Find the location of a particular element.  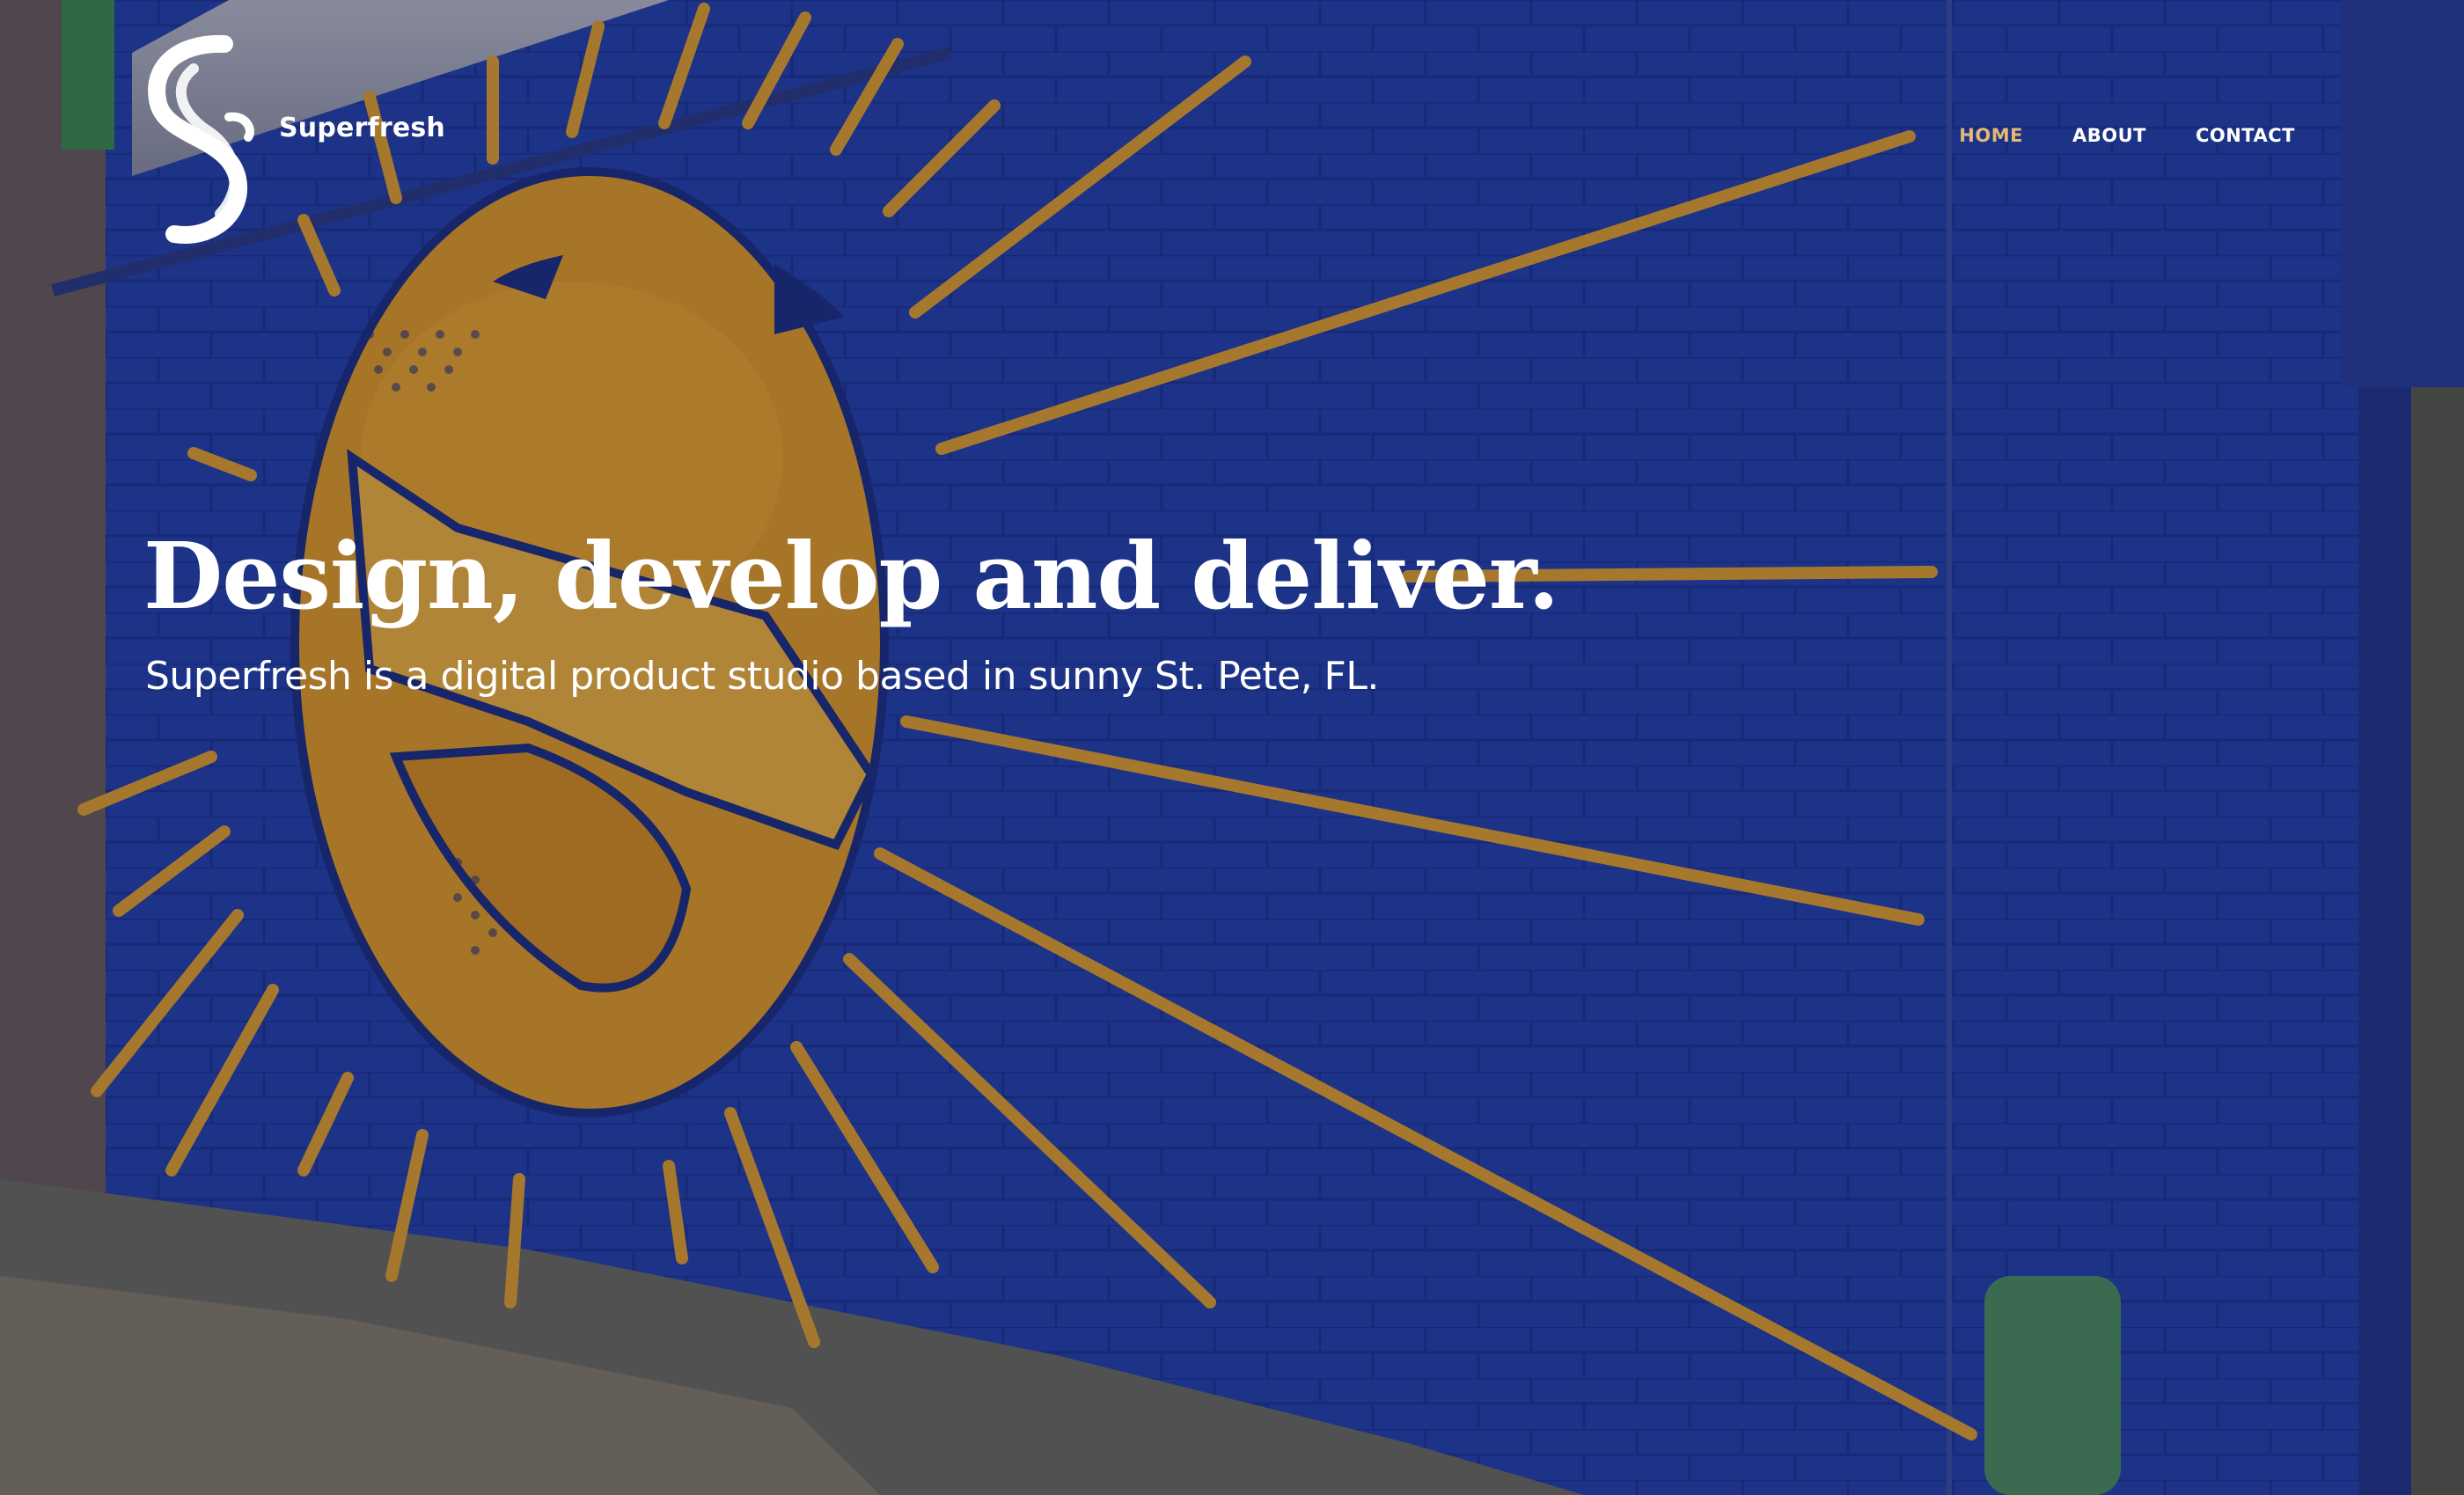

main-nav: HOME ABOUT CONTACT is located at coordinates (2127, 135).